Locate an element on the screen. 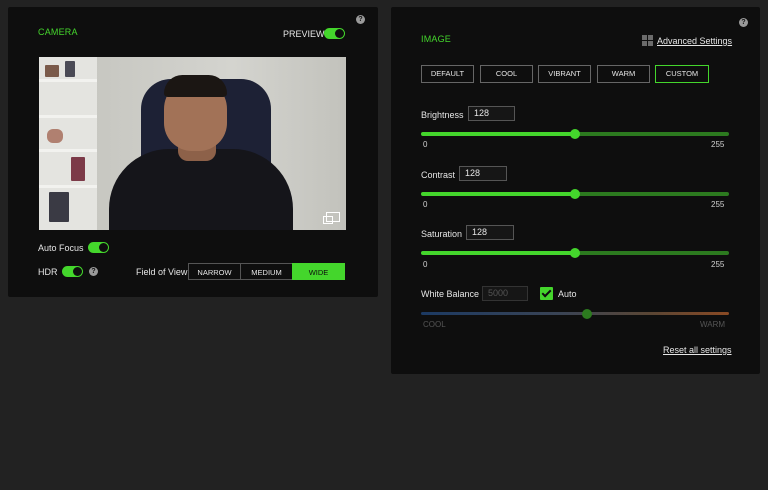  windows-icon is located at coordinates (647, 40).